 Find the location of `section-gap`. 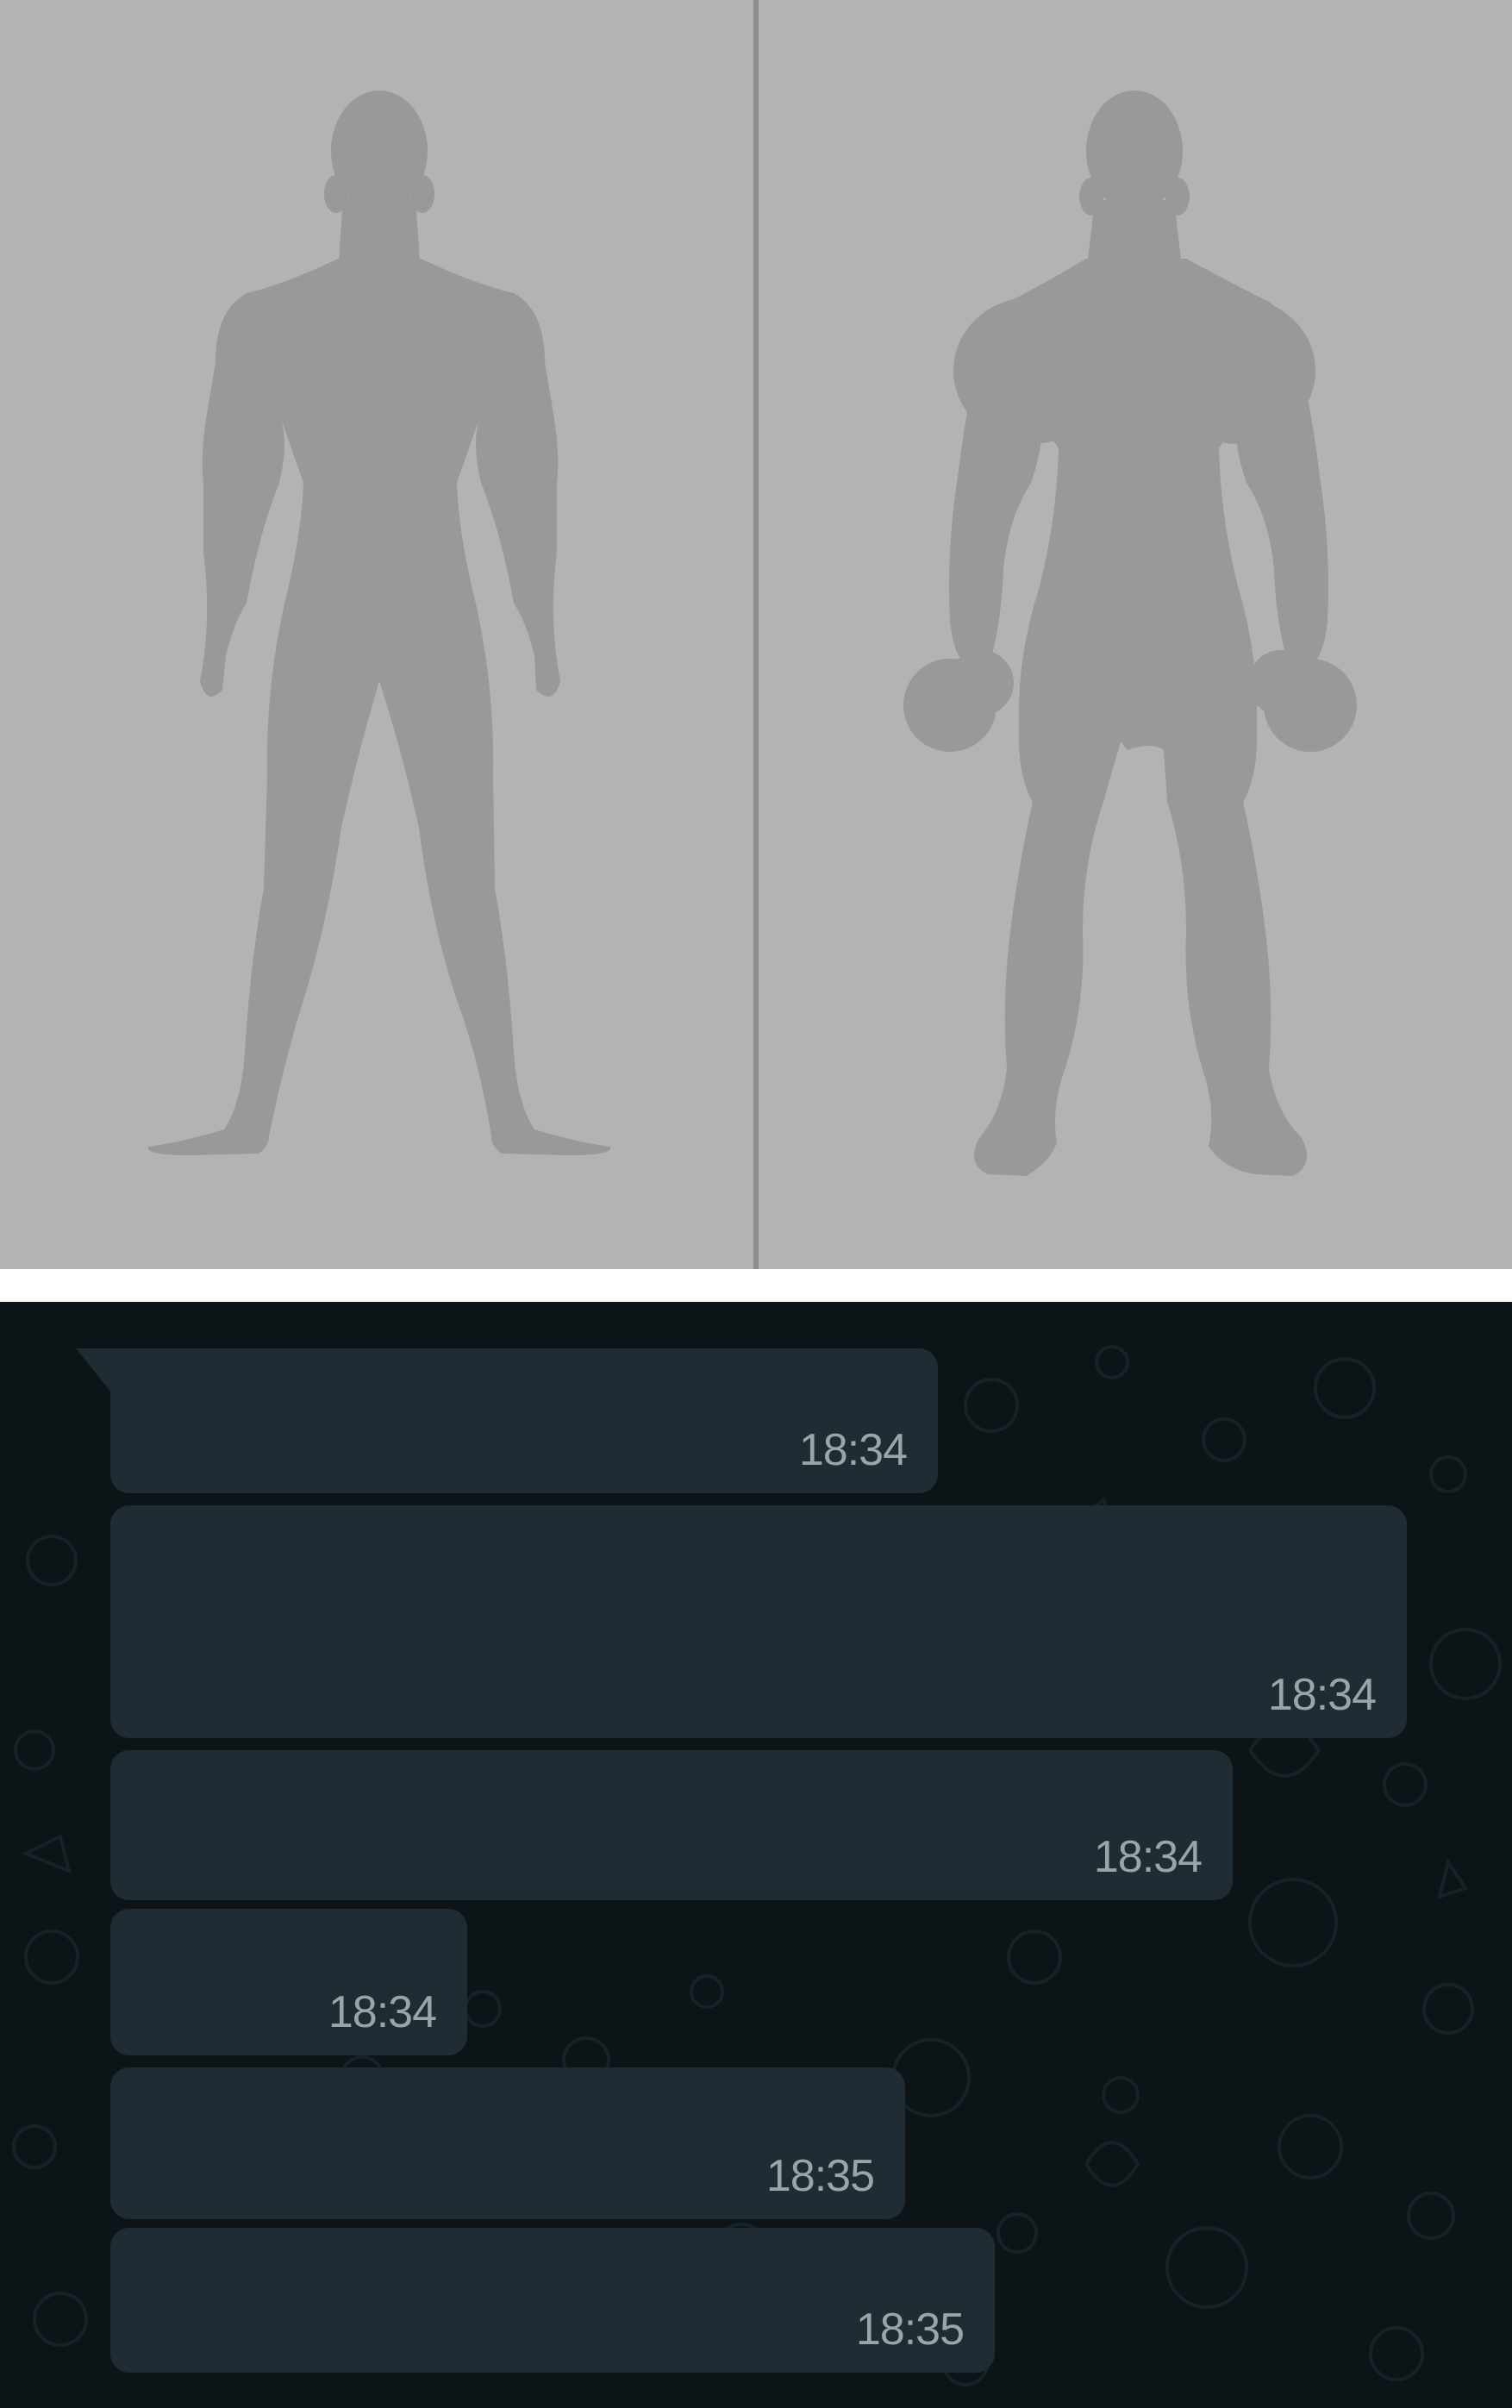

section-gap is located at coordinates (756, 1285).